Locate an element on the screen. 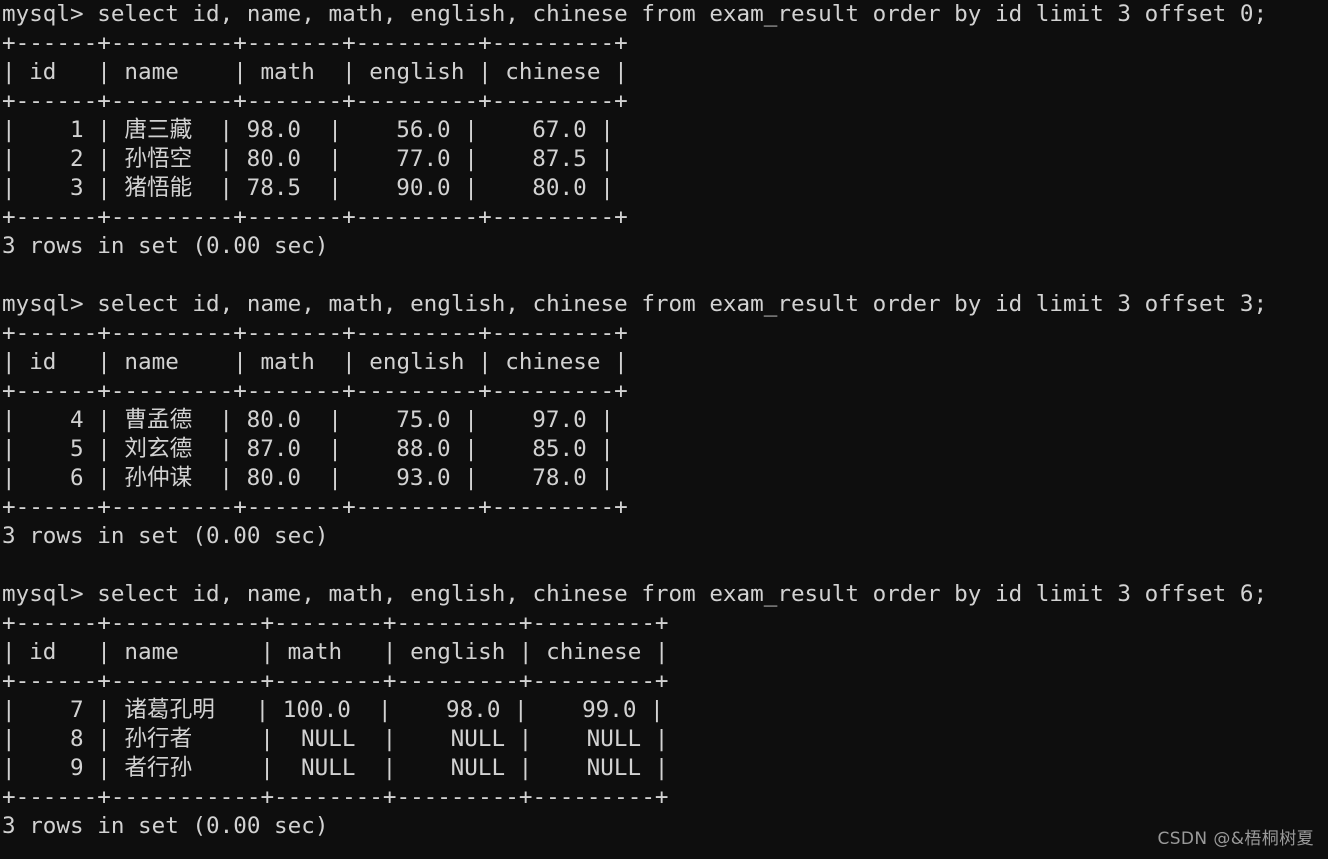  table-row: | 4 | 曹孟德 | 80.0 | 75.0 | 97.0 | is located at coordinates (308, 420).